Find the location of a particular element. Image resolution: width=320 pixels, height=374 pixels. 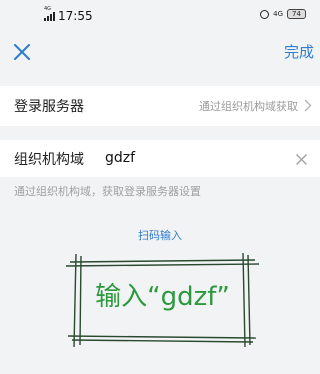

status-bar: 4G 17:55 4G 74 is located at coordinates (160, 17).